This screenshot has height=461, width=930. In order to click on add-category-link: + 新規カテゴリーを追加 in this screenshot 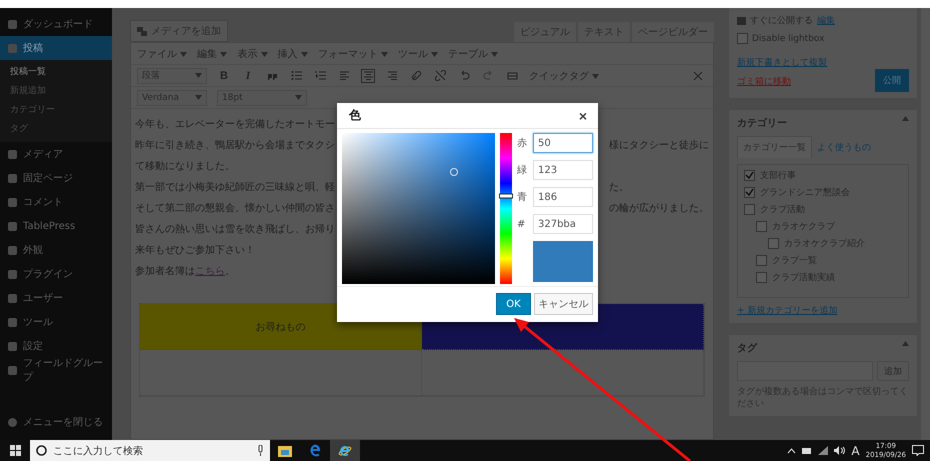, I will do `click(823, 310)`.